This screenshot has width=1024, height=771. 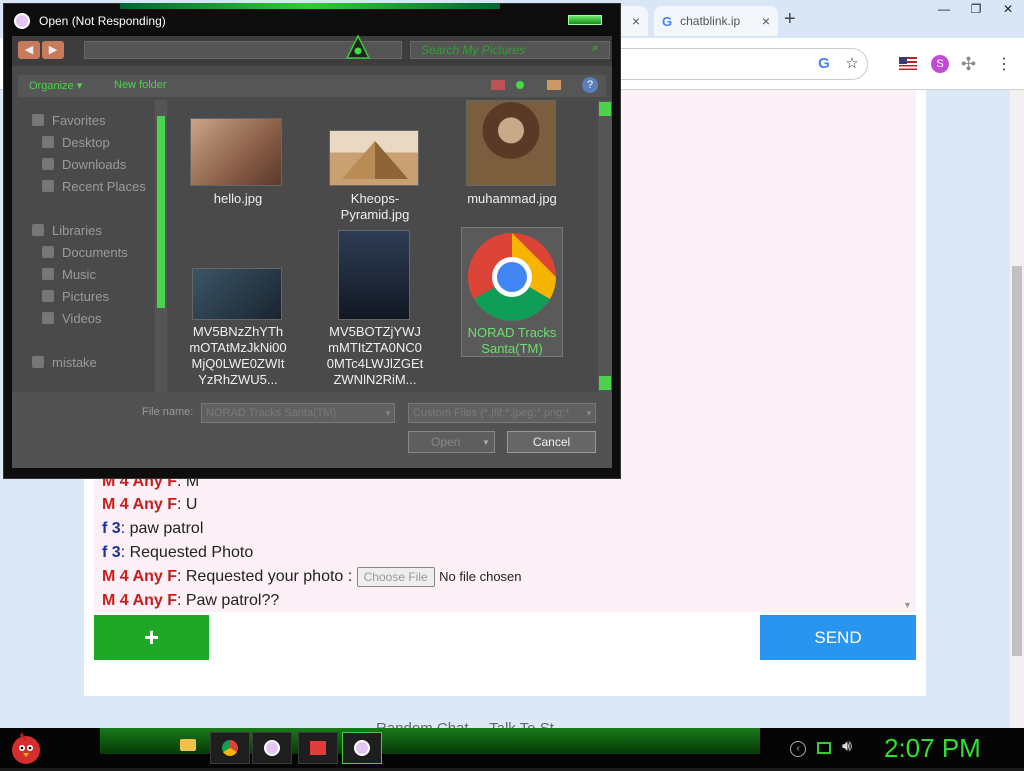 What do you see at coordinates (824, 748) in the screenshot?
I see `network-icon` at bounding box center [824, 748].